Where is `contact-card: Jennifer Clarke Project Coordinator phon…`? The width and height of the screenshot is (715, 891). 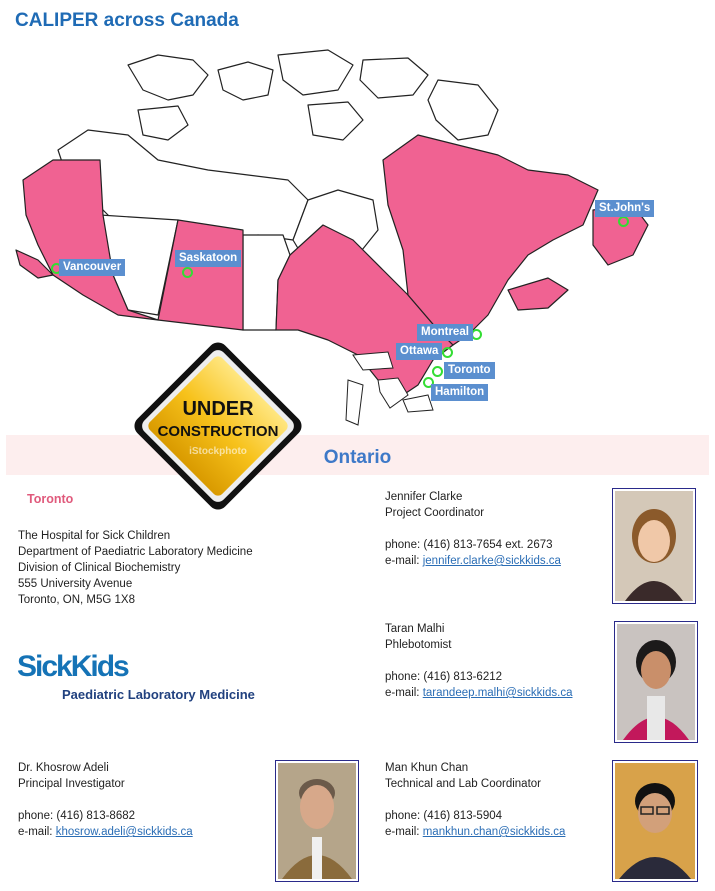
contact-card: Jennifer Clarke Project Coordinator phon… is located at coordinates (473, 529).